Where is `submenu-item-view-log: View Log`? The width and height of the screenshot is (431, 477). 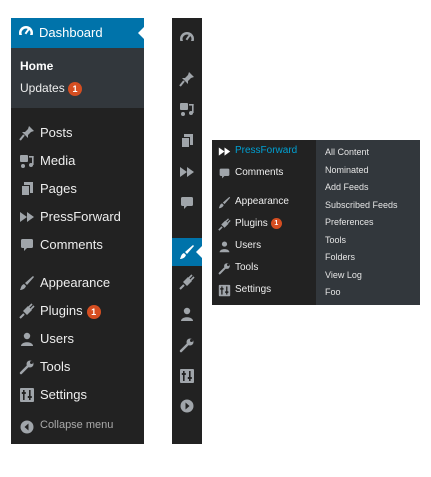
submenu-item-view-log: View Log is located at coordinates (343, 275).